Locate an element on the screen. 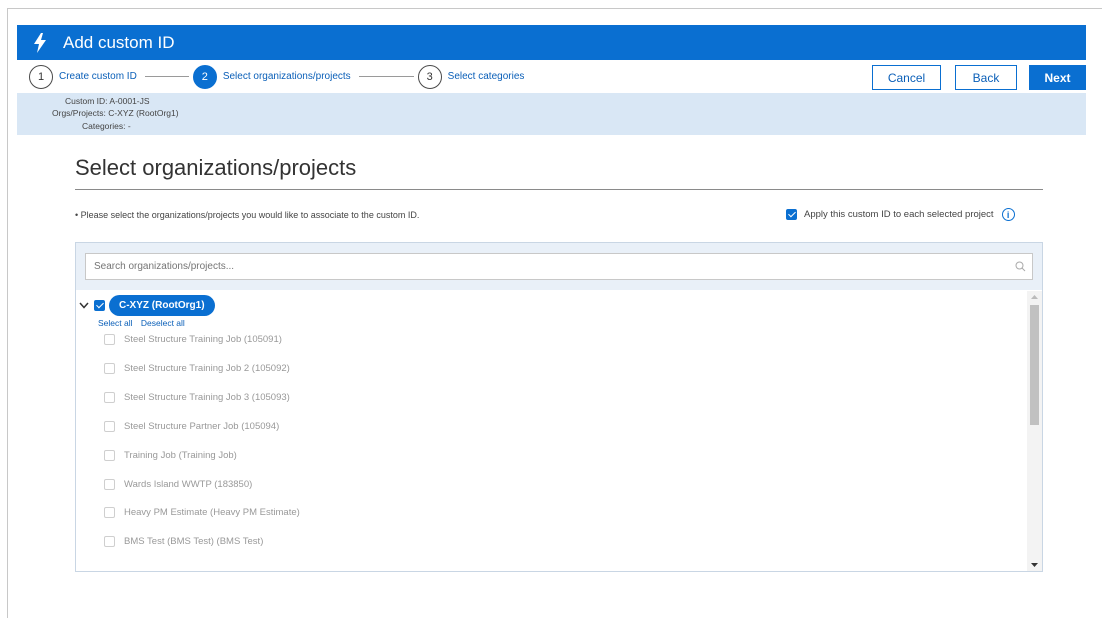  chevron-down-icon is located at coordinates (84, 305).